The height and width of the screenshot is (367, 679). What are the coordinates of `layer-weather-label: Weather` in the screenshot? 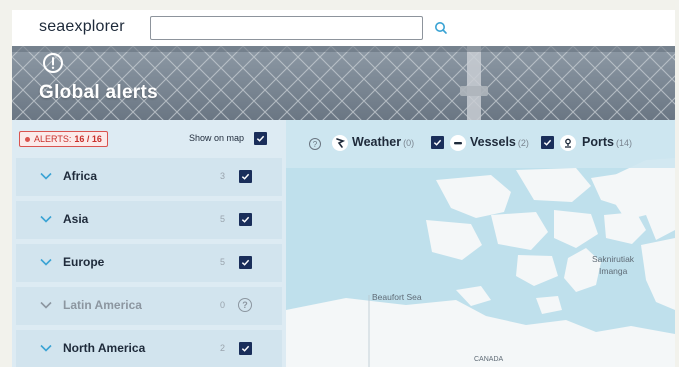 It's located at (377, 142).